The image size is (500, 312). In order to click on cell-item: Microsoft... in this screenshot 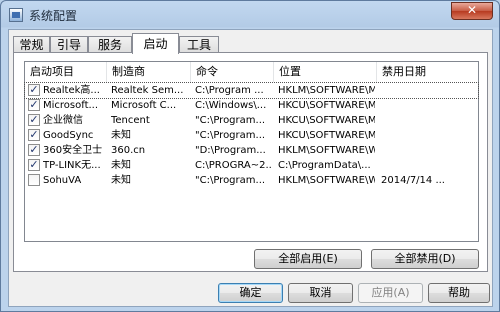, I will do `click(71, 105)`.